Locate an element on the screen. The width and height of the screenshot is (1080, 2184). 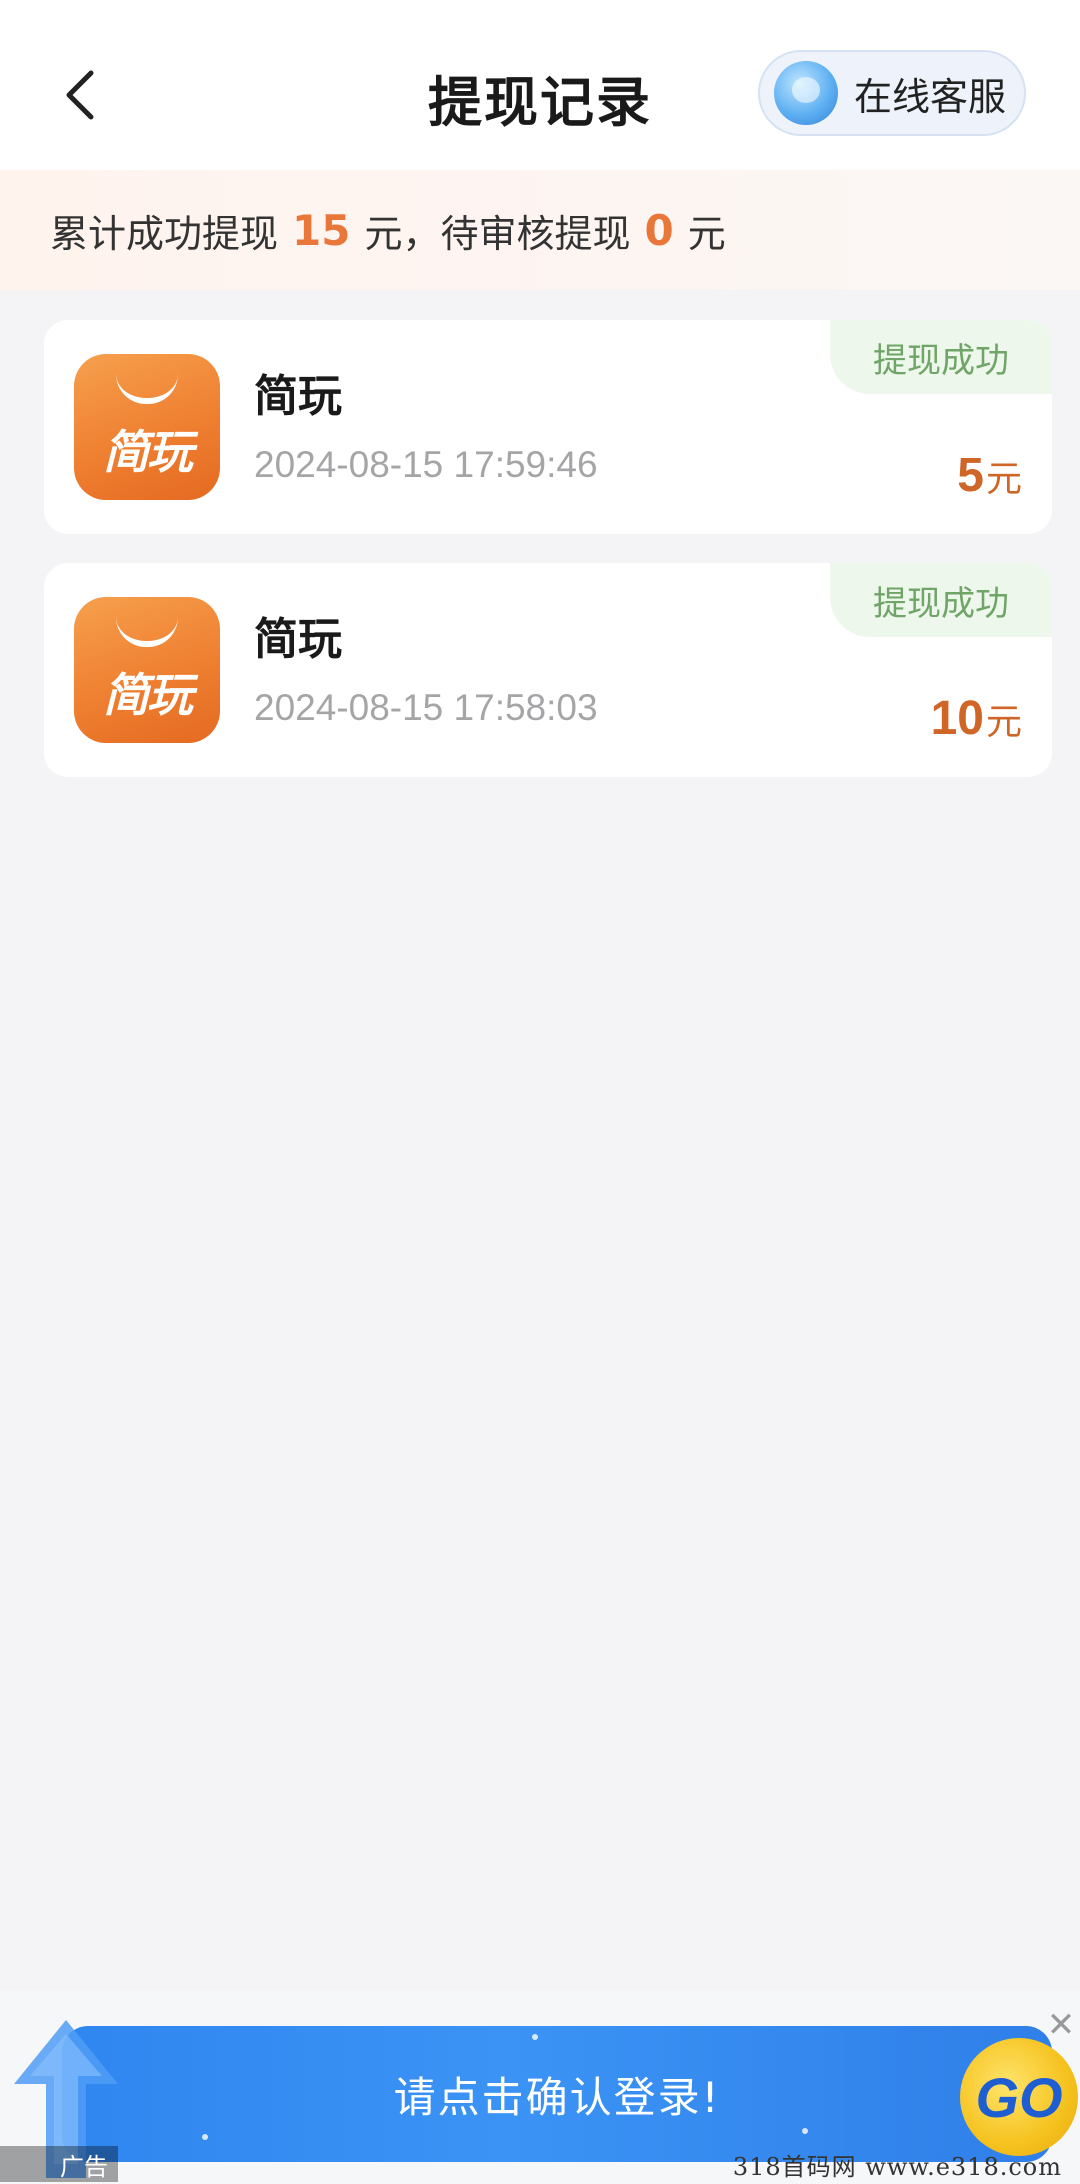
ad-banner: 请点击确认登录! is located at coordinates (557, 2094).